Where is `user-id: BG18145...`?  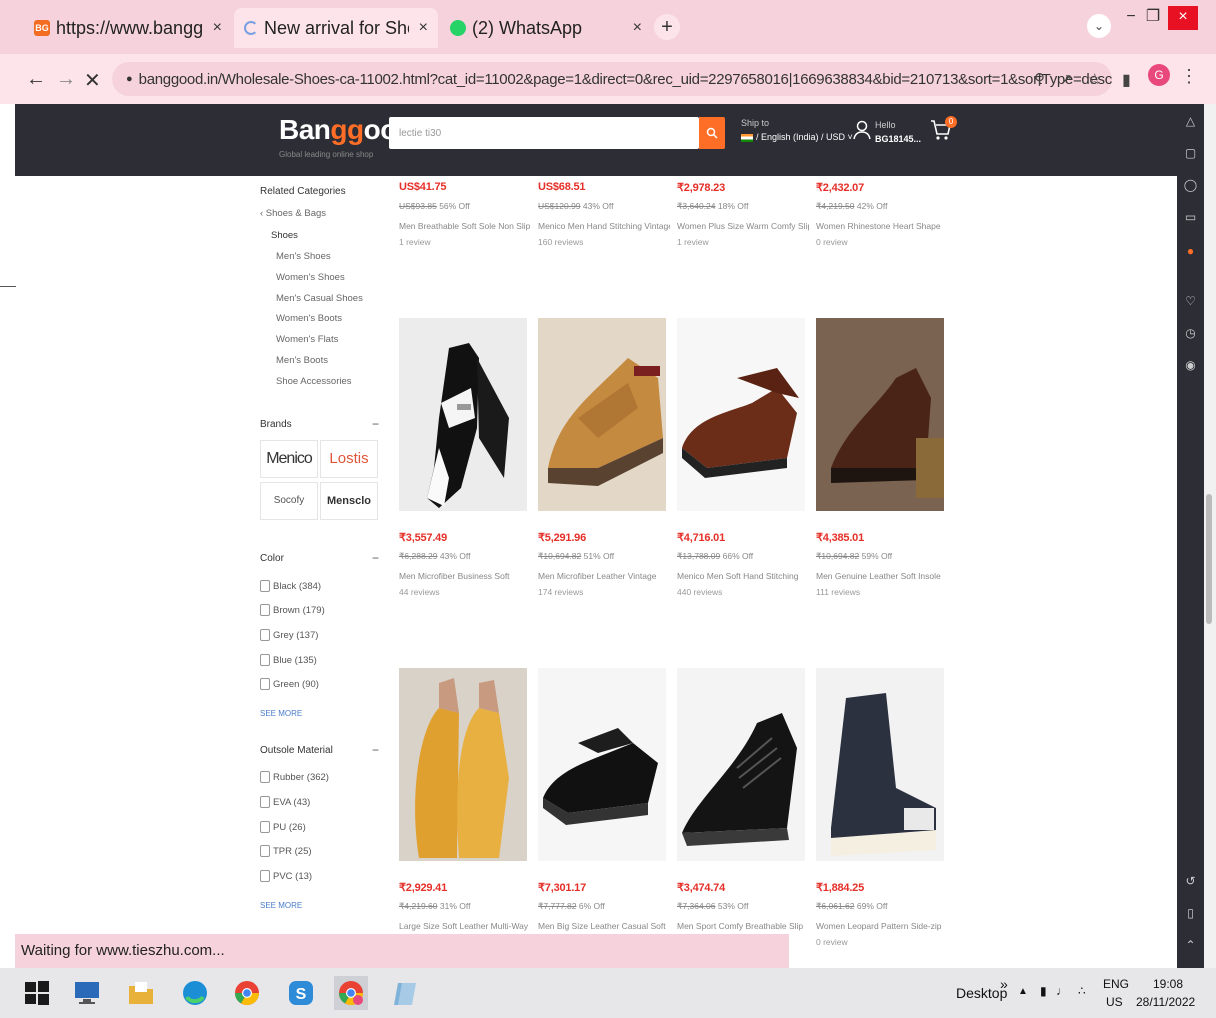
user-id: BG18145... is located at coordinates (898, 139).